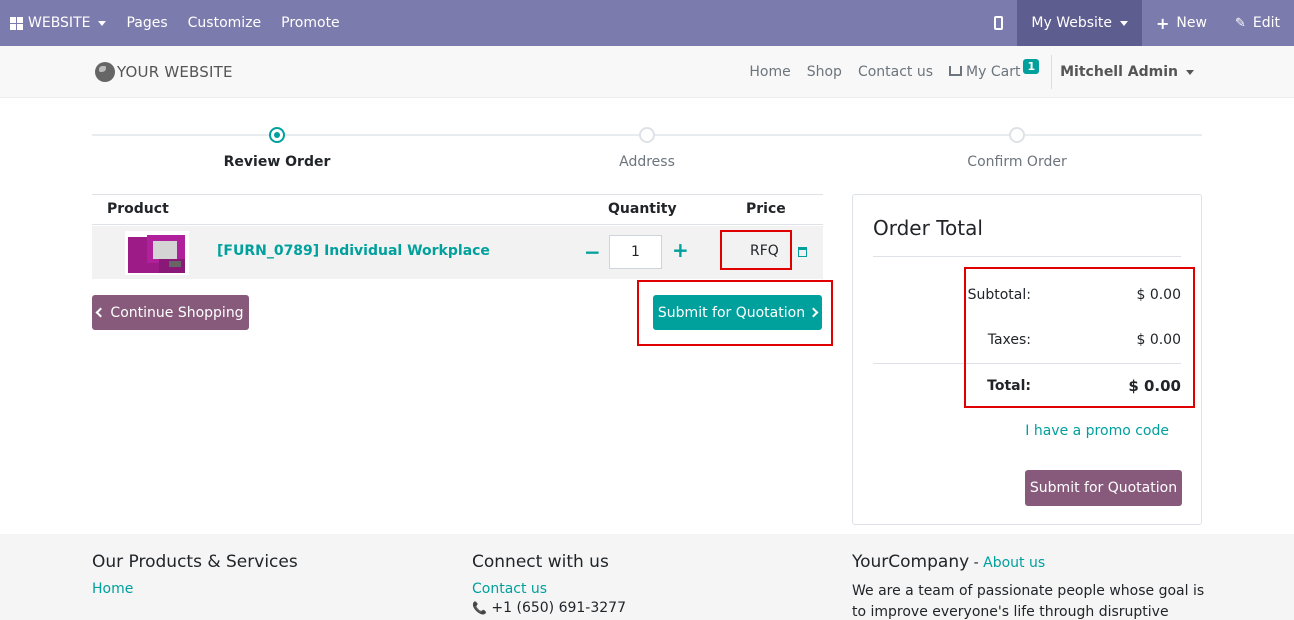 The height and width of the screenshot is (620, 1294). I want to click on my-website-label: My Website, so click(1072, 23).